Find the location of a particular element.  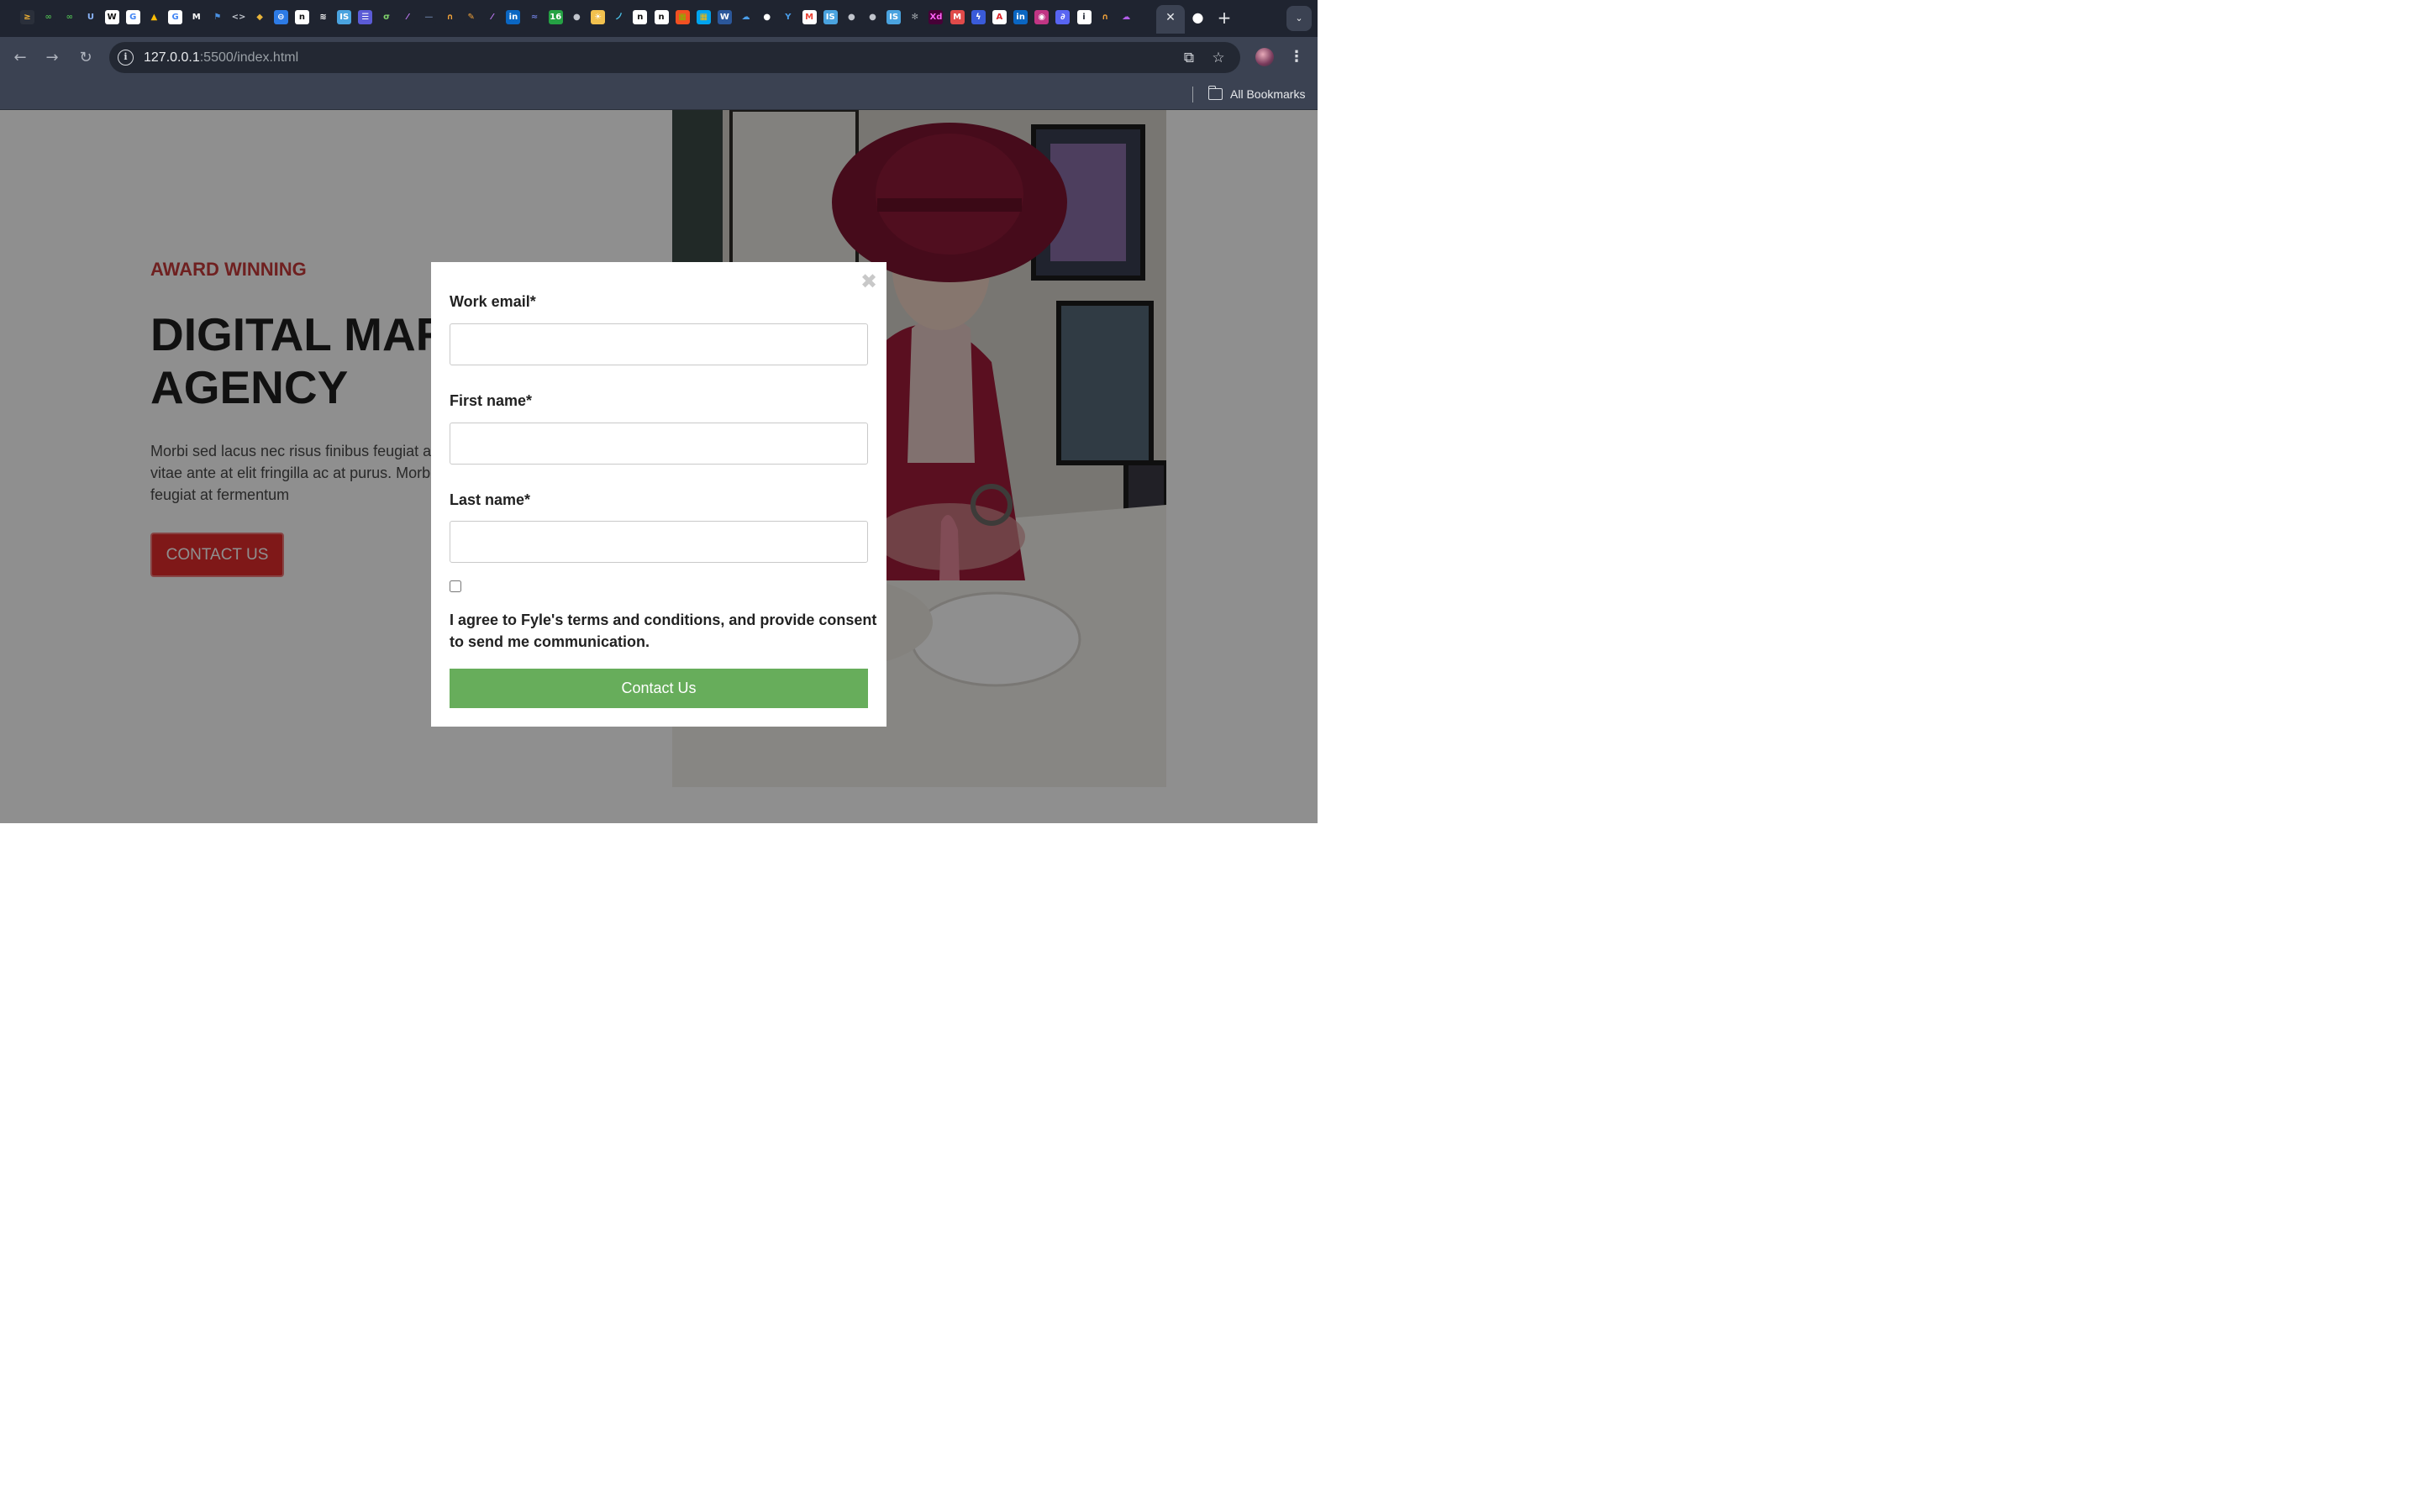

back-icon: ← is located at coordinates (20, 58).